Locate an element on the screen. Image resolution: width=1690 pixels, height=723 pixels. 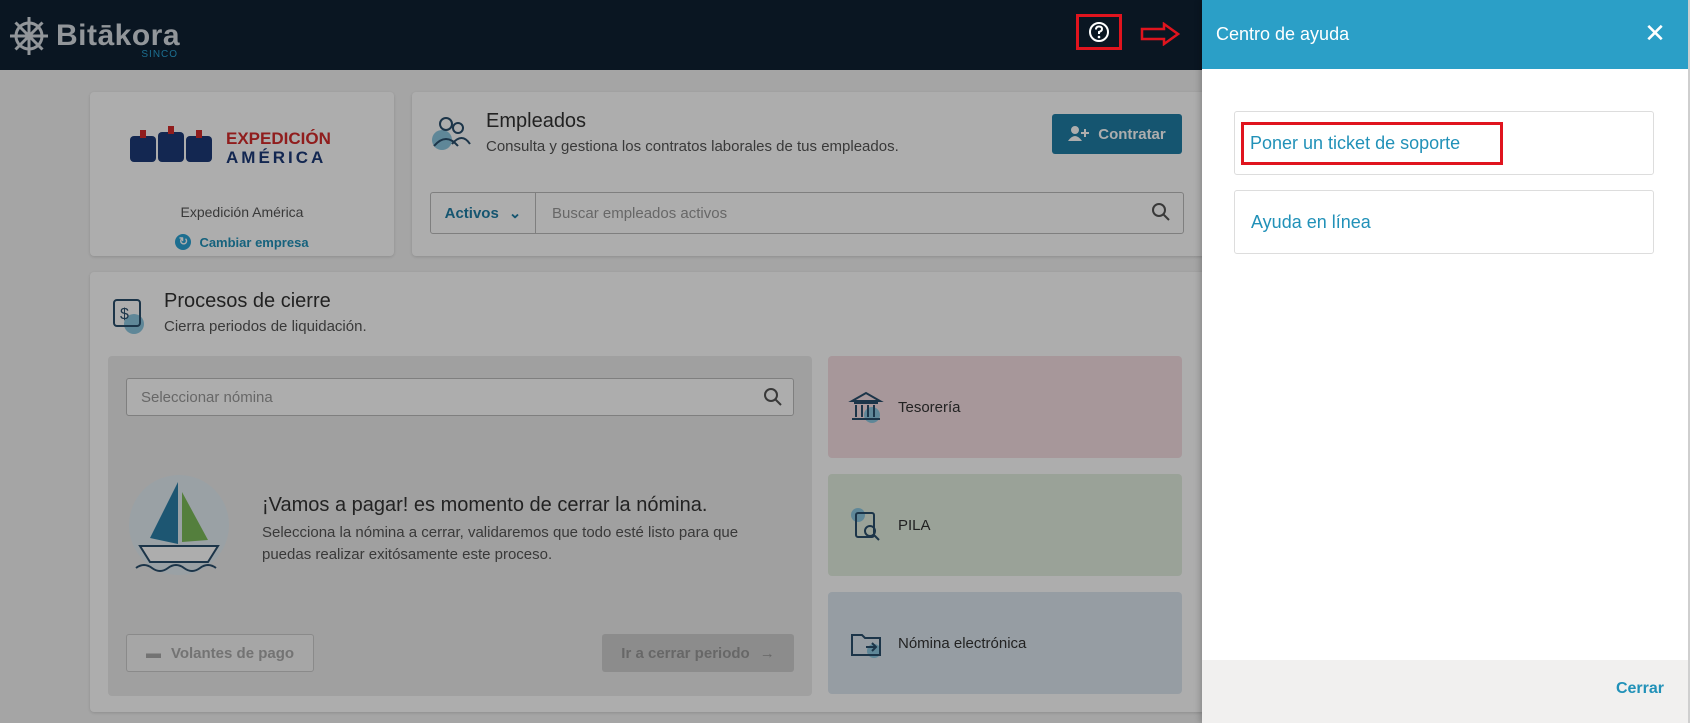
close-icon: ✕ is located at coordinates (1655, 33).